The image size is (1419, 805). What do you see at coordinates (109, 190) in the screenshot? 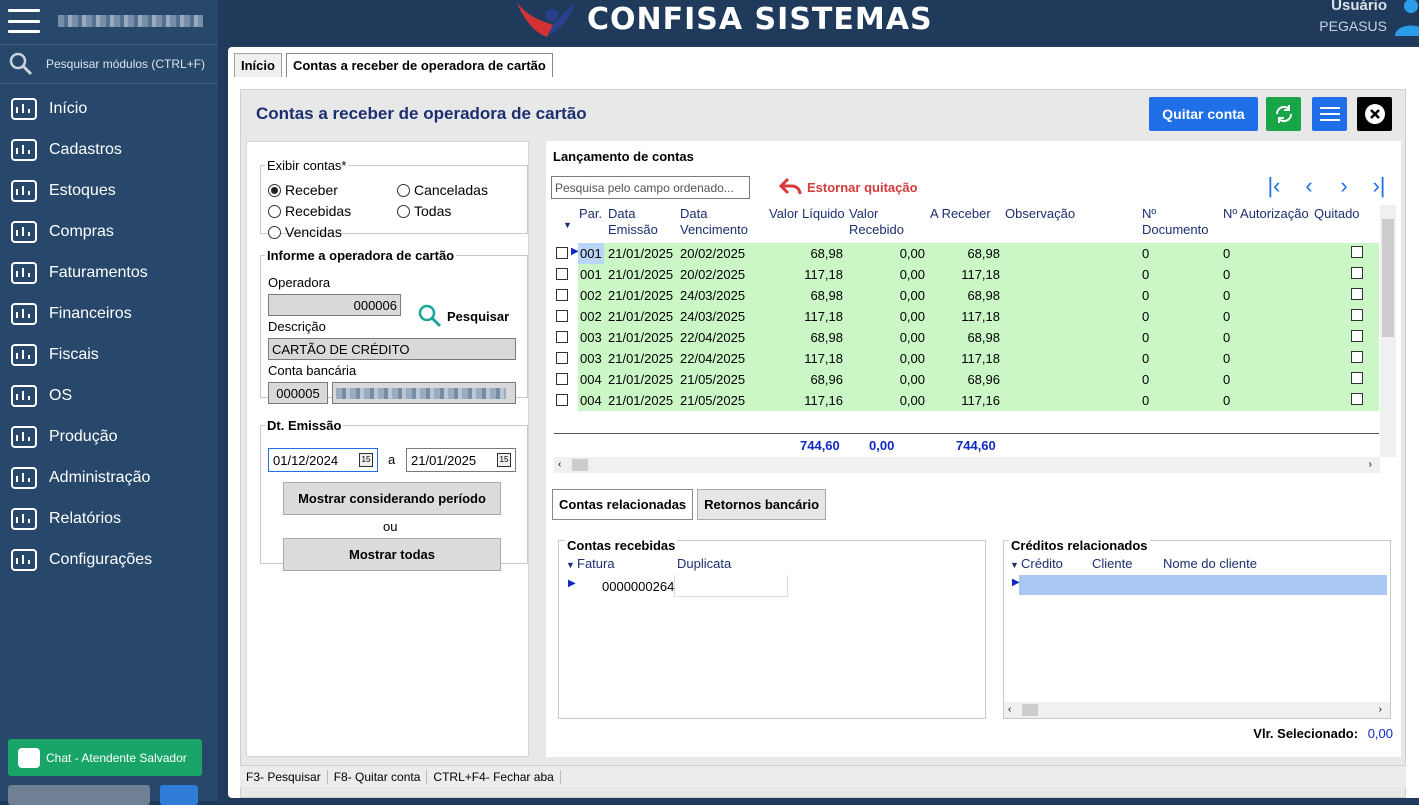
I see `sidebar-item-estoques: Estoques` at bounding box center [109, 190].